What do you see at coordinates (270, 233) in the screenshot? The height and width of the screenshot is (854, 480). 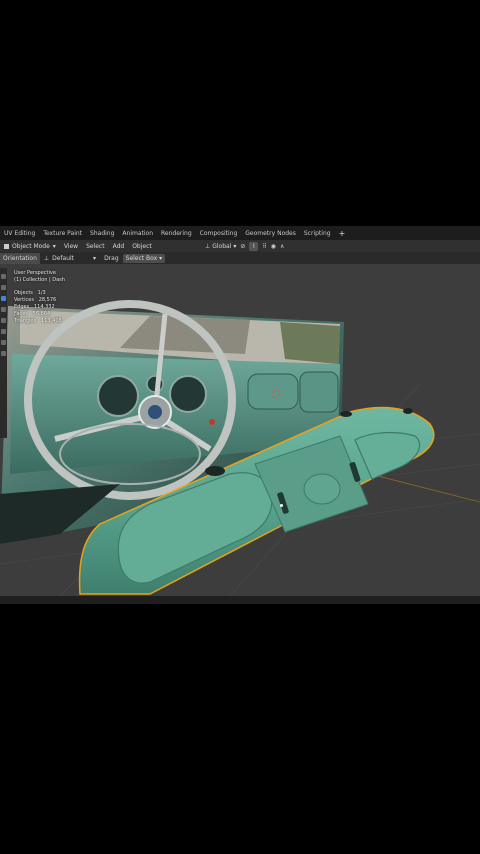 I see `tab-geometry-nodes: Geometry Nodes` at bounding box center [270, 233].